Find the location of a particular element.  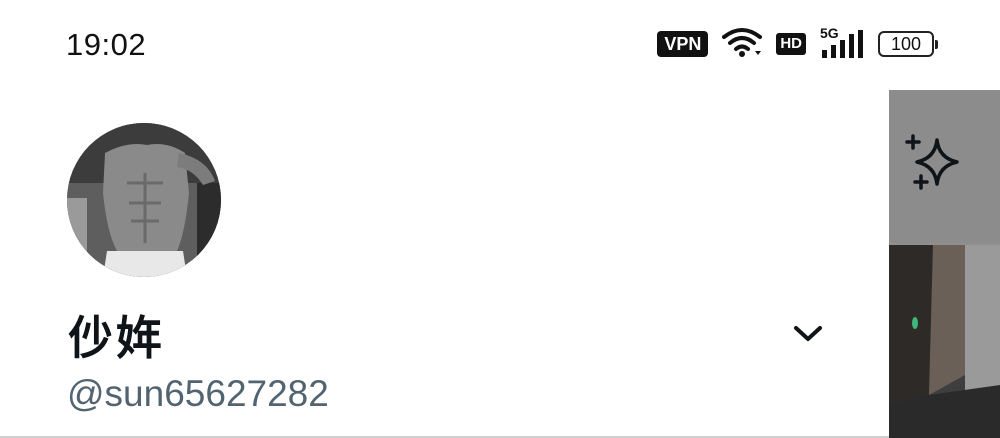

vpn-badge: VPN is located at coordinates (683, 44).